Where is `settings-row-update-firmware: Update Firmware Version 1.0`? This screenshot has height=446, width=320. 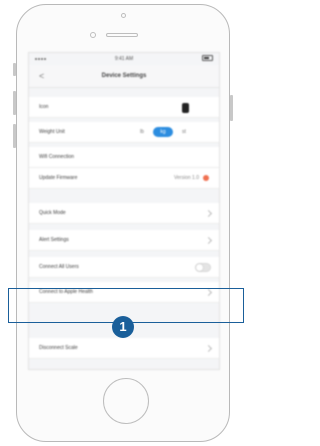
settings-row-update-firmware: Update Firmware Version 1.0 is located at coordinates (124, 178).